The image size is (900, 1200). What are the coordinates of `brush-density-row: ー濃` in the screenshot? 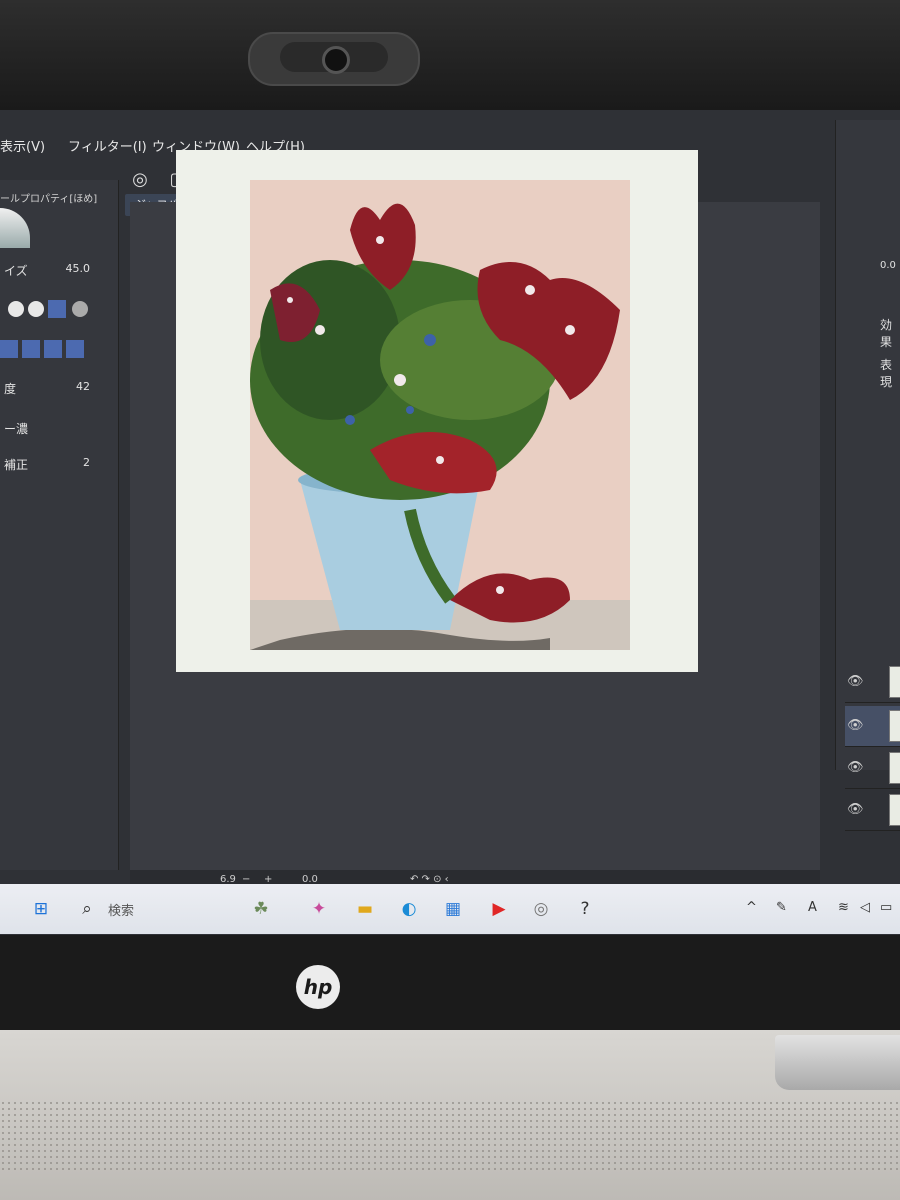 It's located at (56, 428).